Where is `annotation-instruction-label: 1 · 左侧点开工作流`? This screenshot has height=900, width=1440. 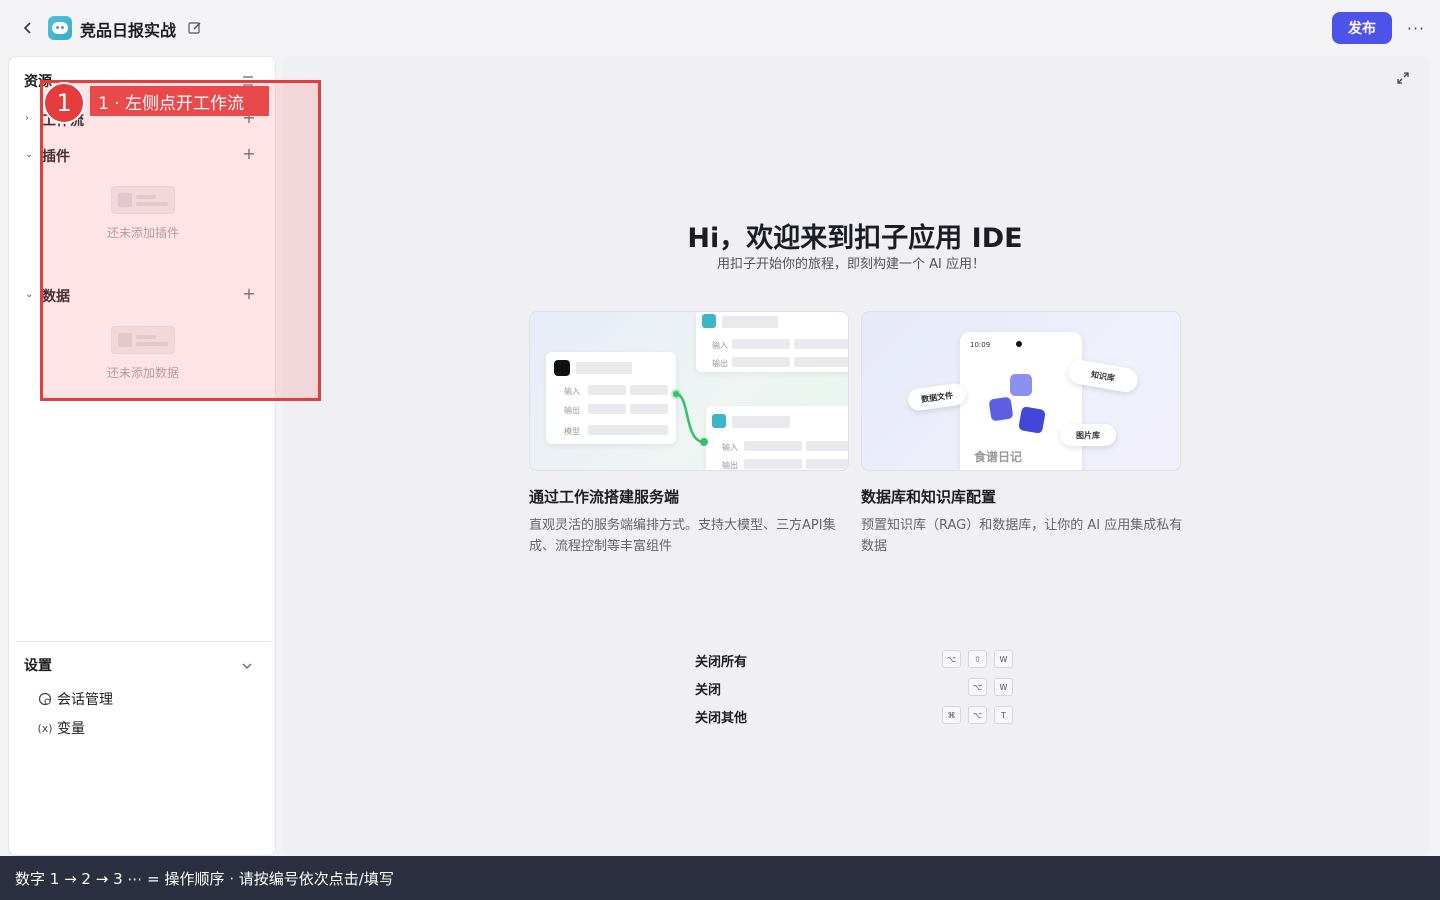
annotation-instruction-label: 1 · 左侧点开工作流 is located at coordinates (179, 101).